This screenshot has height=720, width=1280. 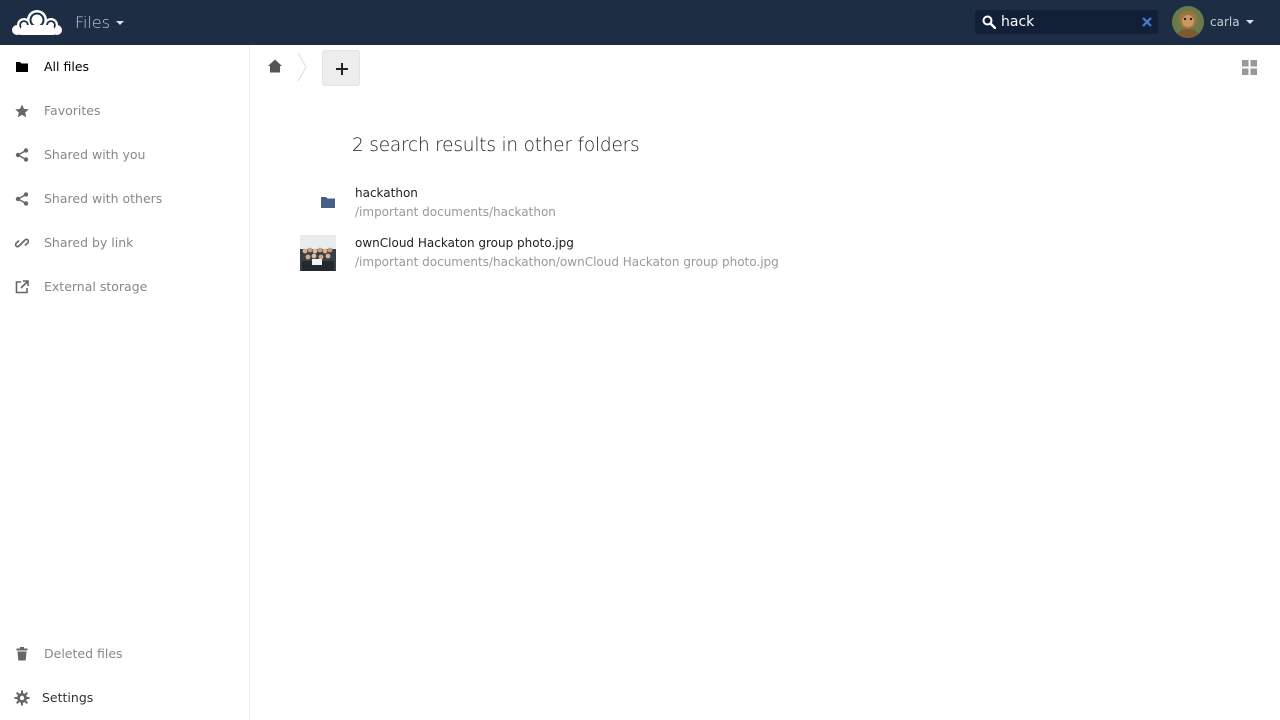 I want to click on sidebar-item-shared-with-you: Shared with you, so click(x=124, y=155).